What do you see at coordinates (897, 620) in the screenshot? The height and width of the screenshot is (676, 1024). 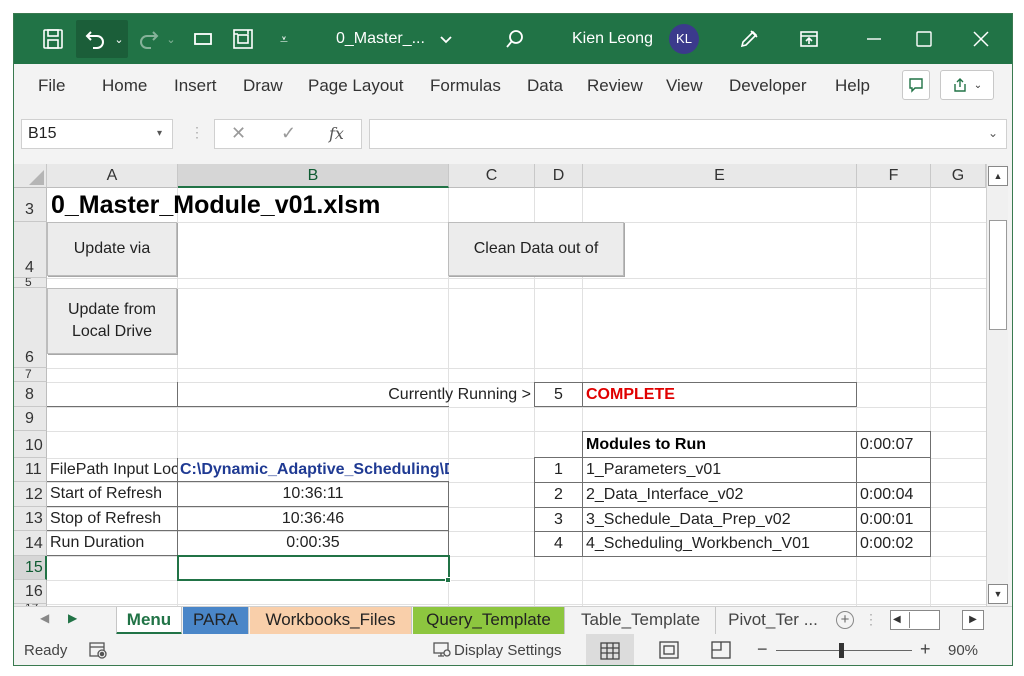 I see `hscroll-left-icon: ◀` at bounding box center [897, 620].